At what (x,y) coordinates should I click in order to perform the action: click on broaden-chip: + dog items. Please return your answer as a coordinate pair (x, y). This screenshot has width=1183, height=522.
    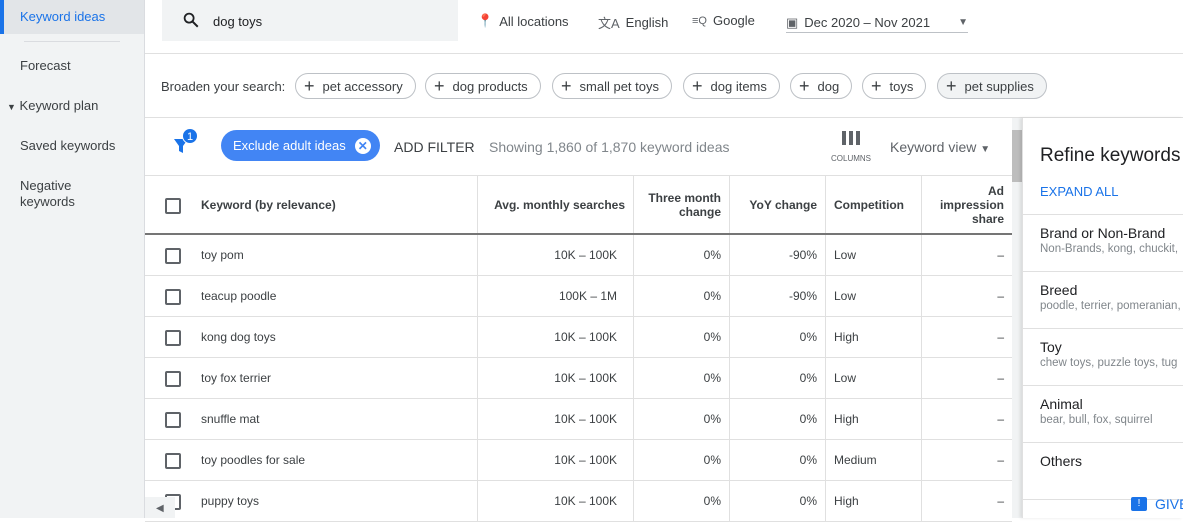
    Looking at the image, I should click on (731, 86).